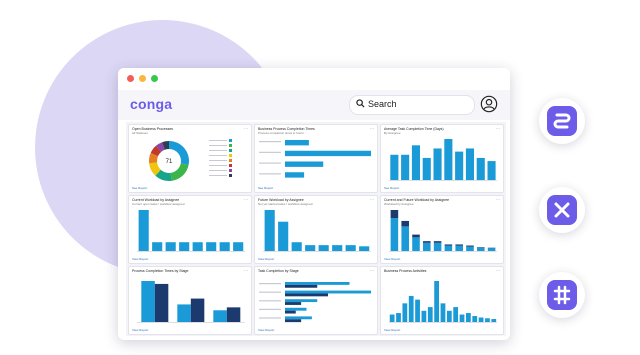 The image size is (640, 355). What do you see at coordinates (151, 104) in the screenshot?
I see `conga-logo: conga` at bounding box center [151, 104].